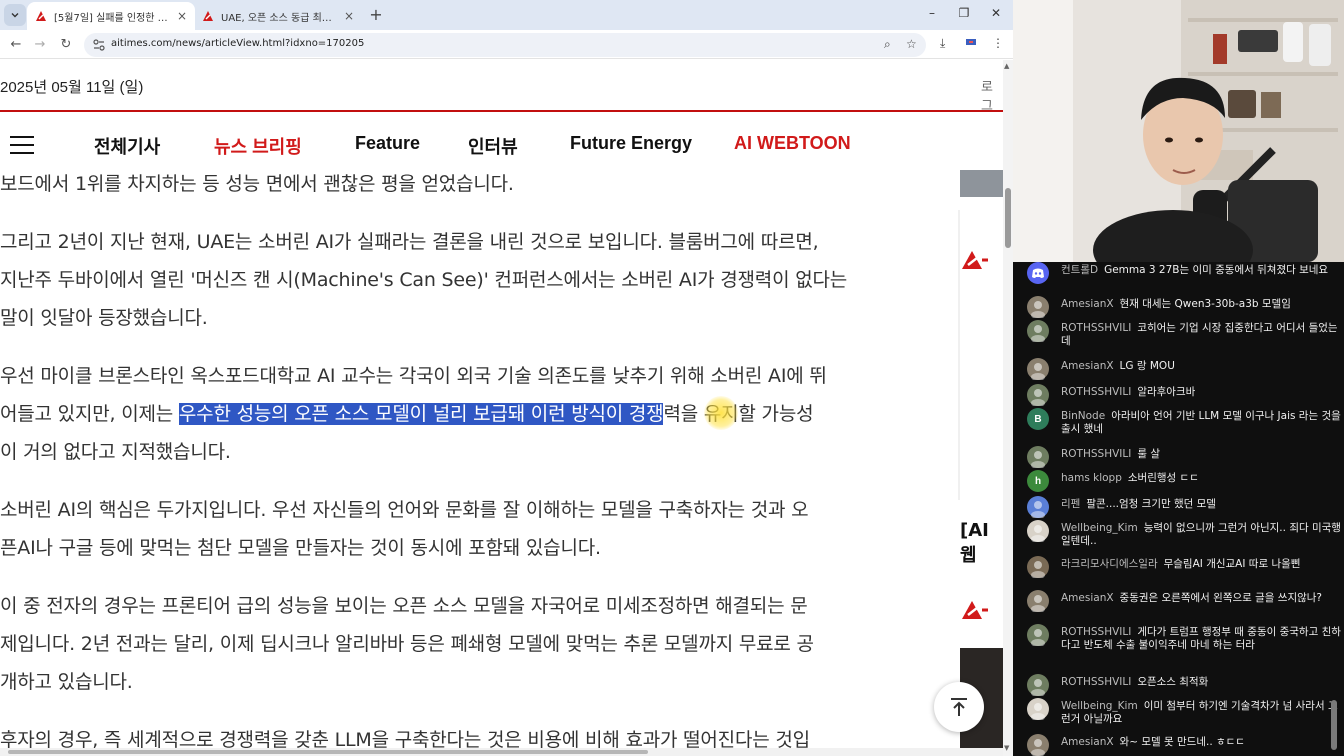 The width and height of the screenshot is (1344, 756). Describe the element at coordinates (1182, 742) in the screenshot. I see `chat-text: 와~ 모델 못 만드네.. ㅎㄷㄷ` at that location.